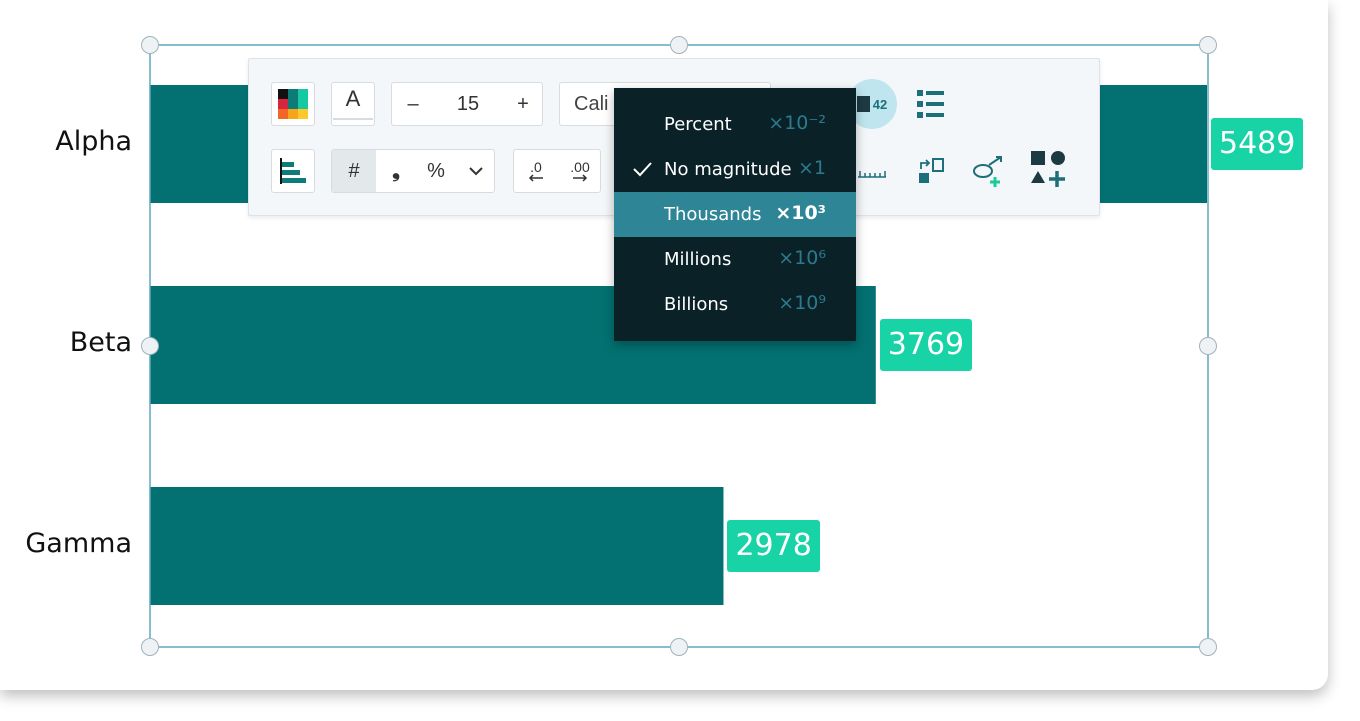 The image size is (1360, 721). What do you see at coordinates (698, 124) in the screenshot?
I see `menu-item-label: Percent` at bounding box center [698, 124].